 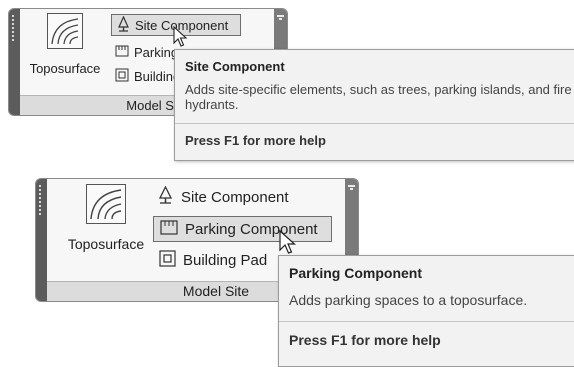 I want to click on tooltip-title: Parking Component, so click(x=356, y=273).